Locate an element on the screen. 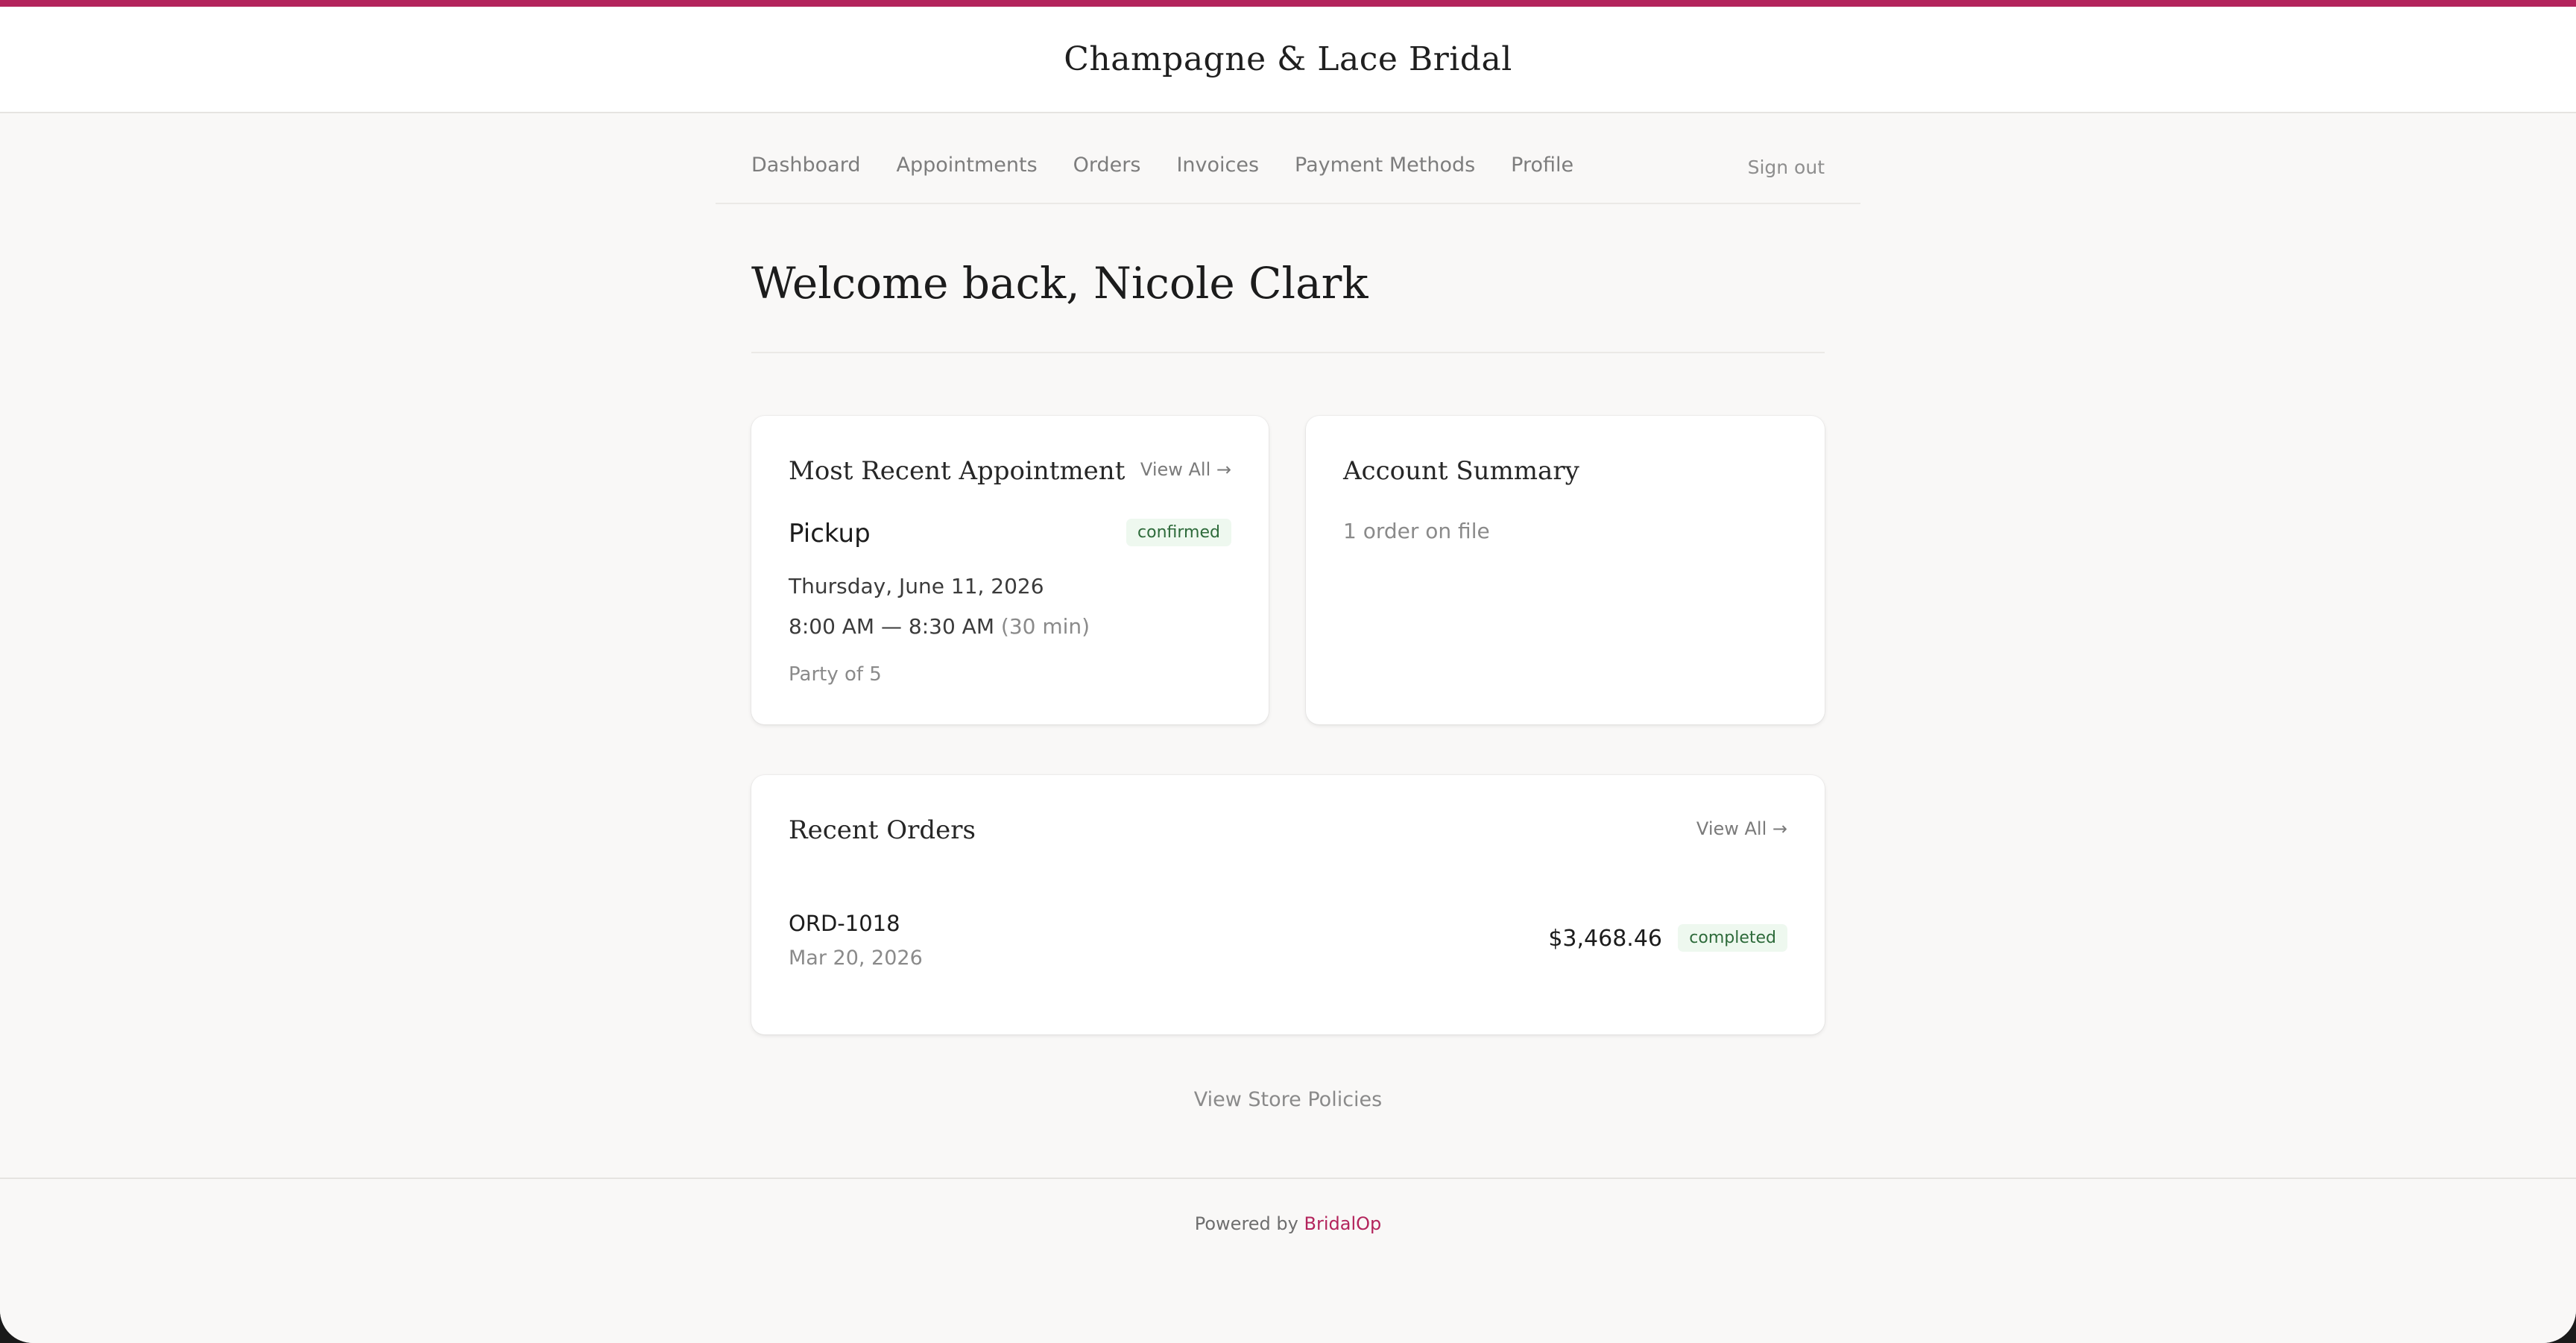 The image size is (2576, 1343). orders-view-all-link: View All → is located at coordinates (1741, 828).